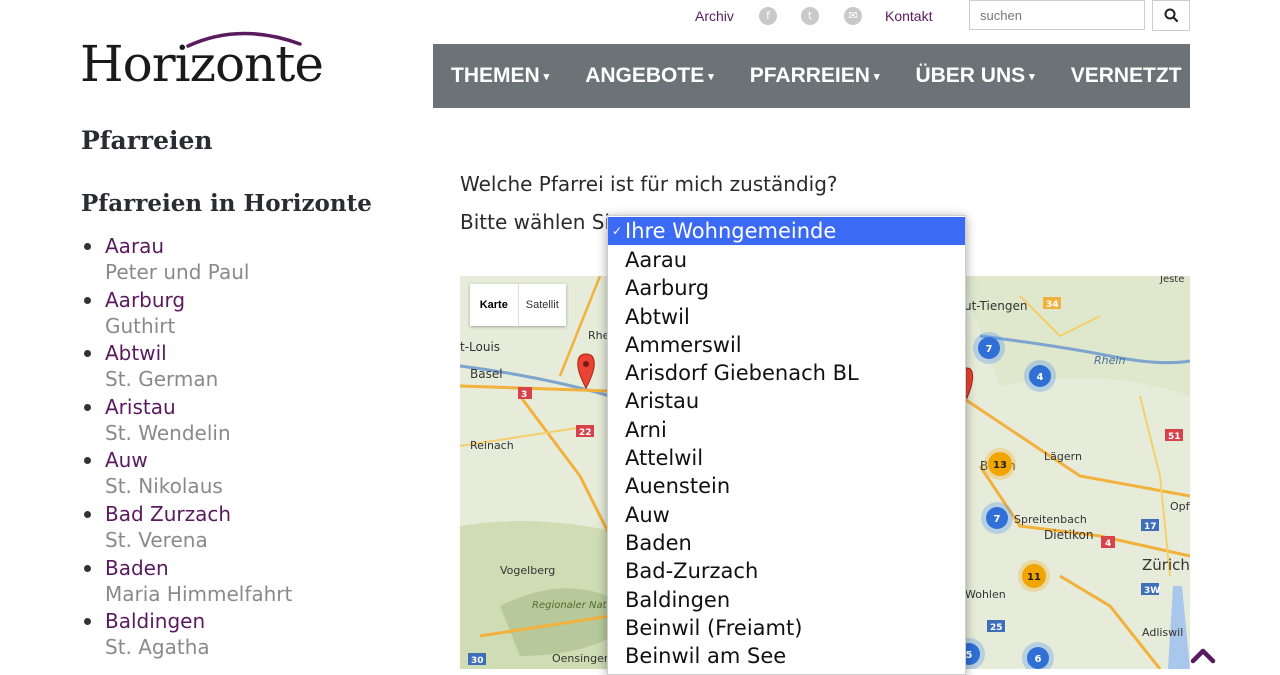 The width and height of the screenshot is (1280, 675). What do you see at coordinates (1126, 76) in the screenshot?
I see `nav-item-vernetzt: VERNETZT` at bounding box center [1126, 76].